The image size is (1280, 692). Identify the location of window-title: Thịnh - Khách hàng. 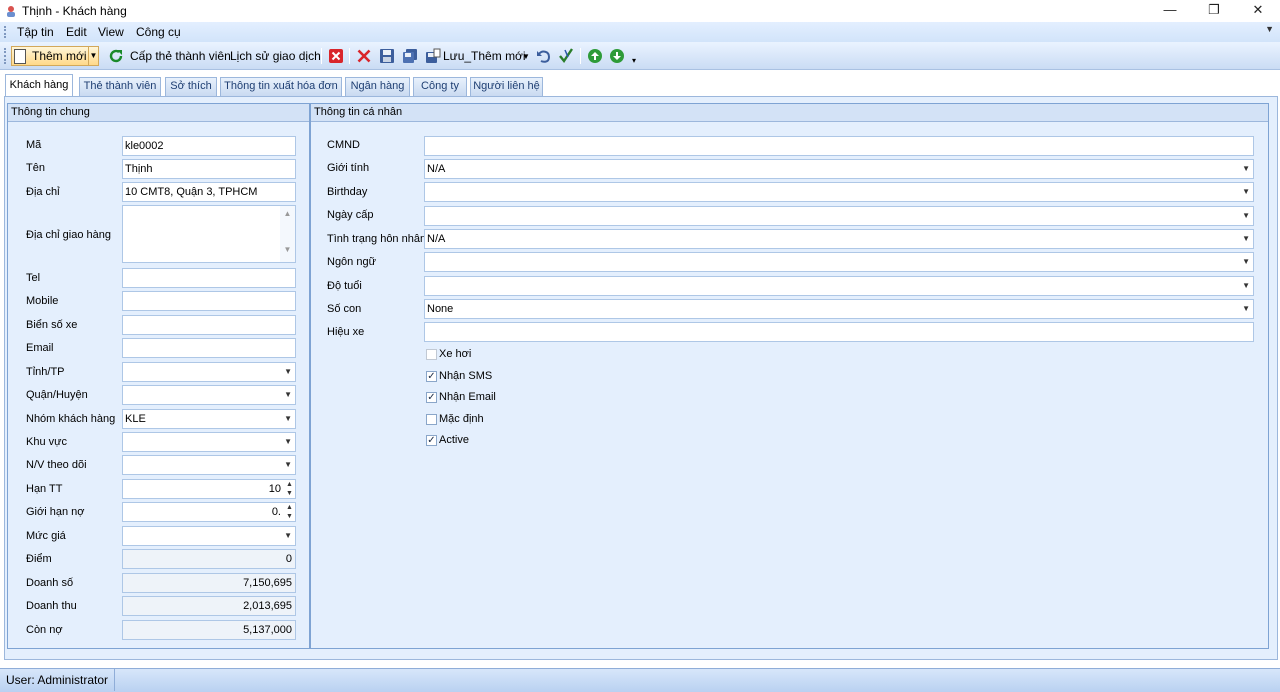
(74, 11).